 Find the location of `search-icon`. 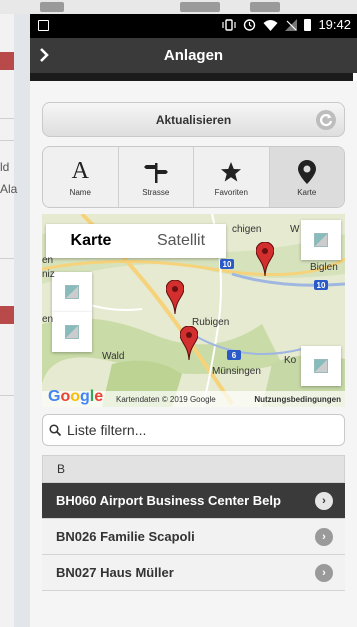

search-icon is located at coordinates (55, 430).